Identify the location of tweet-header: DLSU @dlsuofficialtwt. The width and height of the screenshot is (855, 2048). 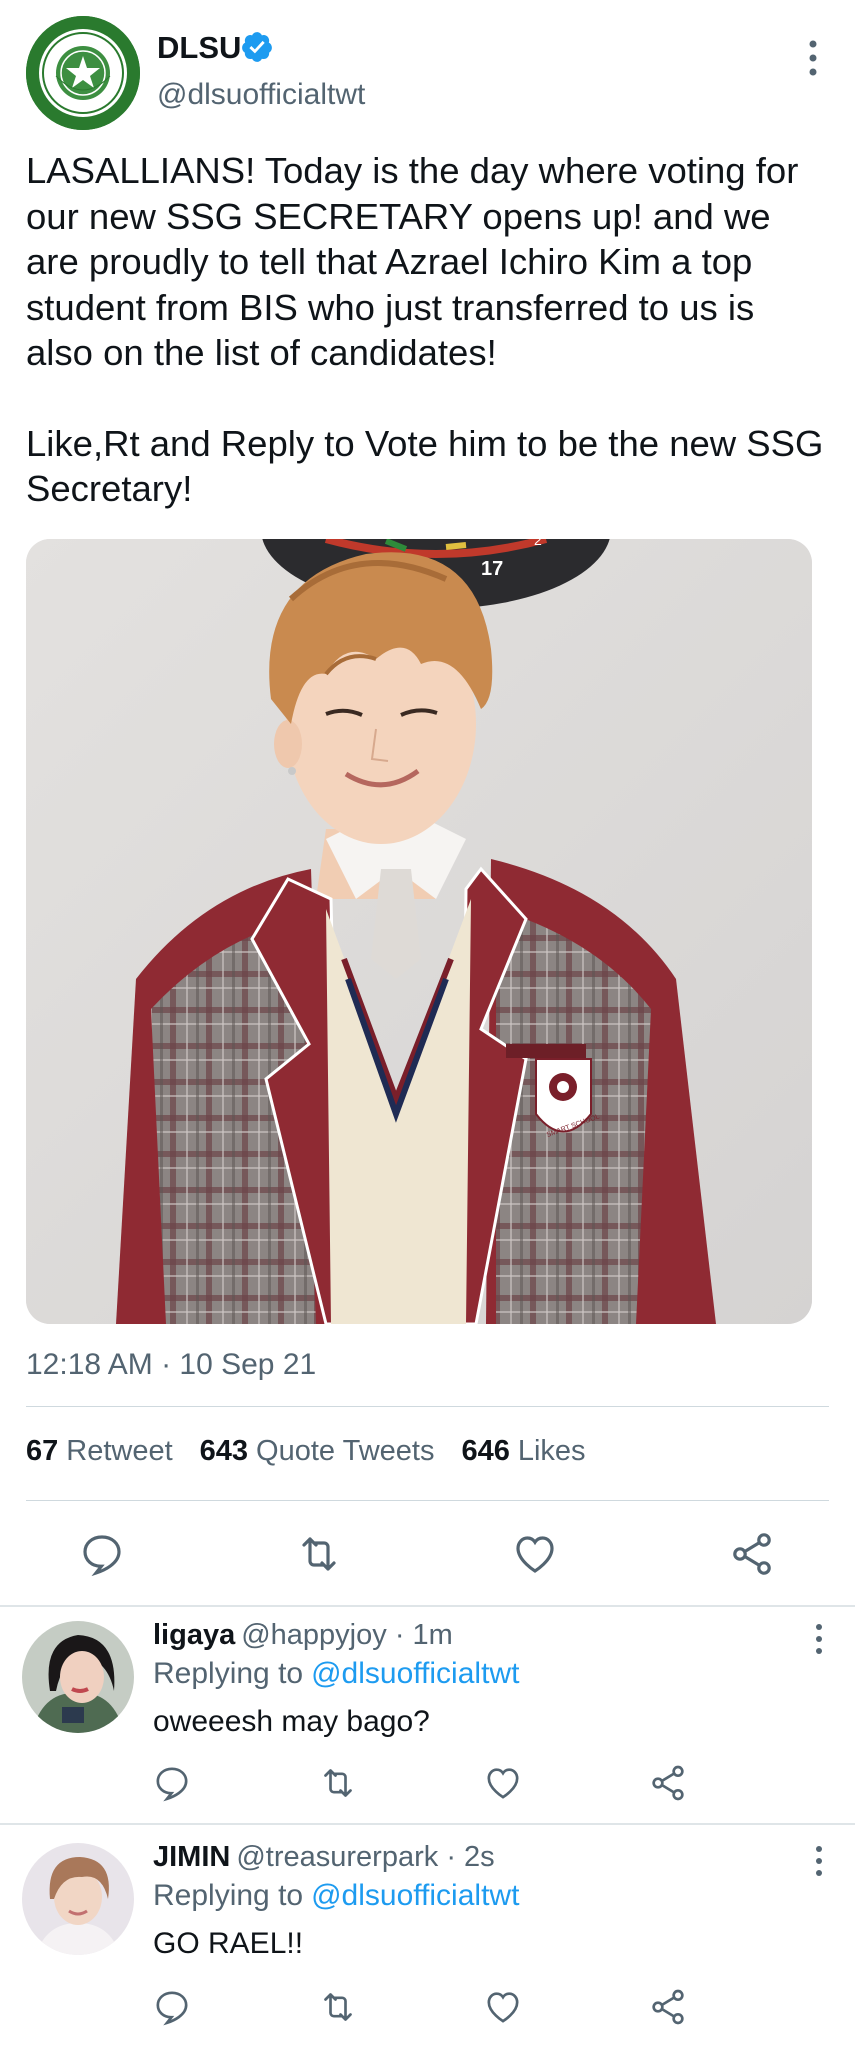
(427, 74).